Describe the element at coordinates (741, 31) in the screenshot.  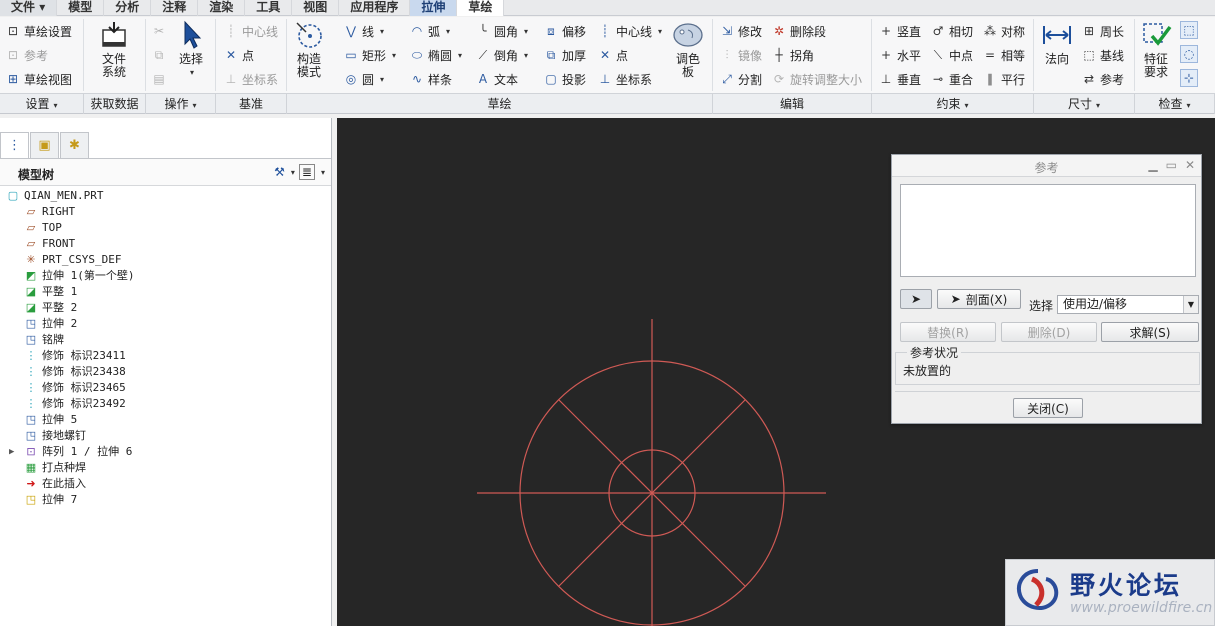
I see `modify-button: ⇲ 修改` at that location.